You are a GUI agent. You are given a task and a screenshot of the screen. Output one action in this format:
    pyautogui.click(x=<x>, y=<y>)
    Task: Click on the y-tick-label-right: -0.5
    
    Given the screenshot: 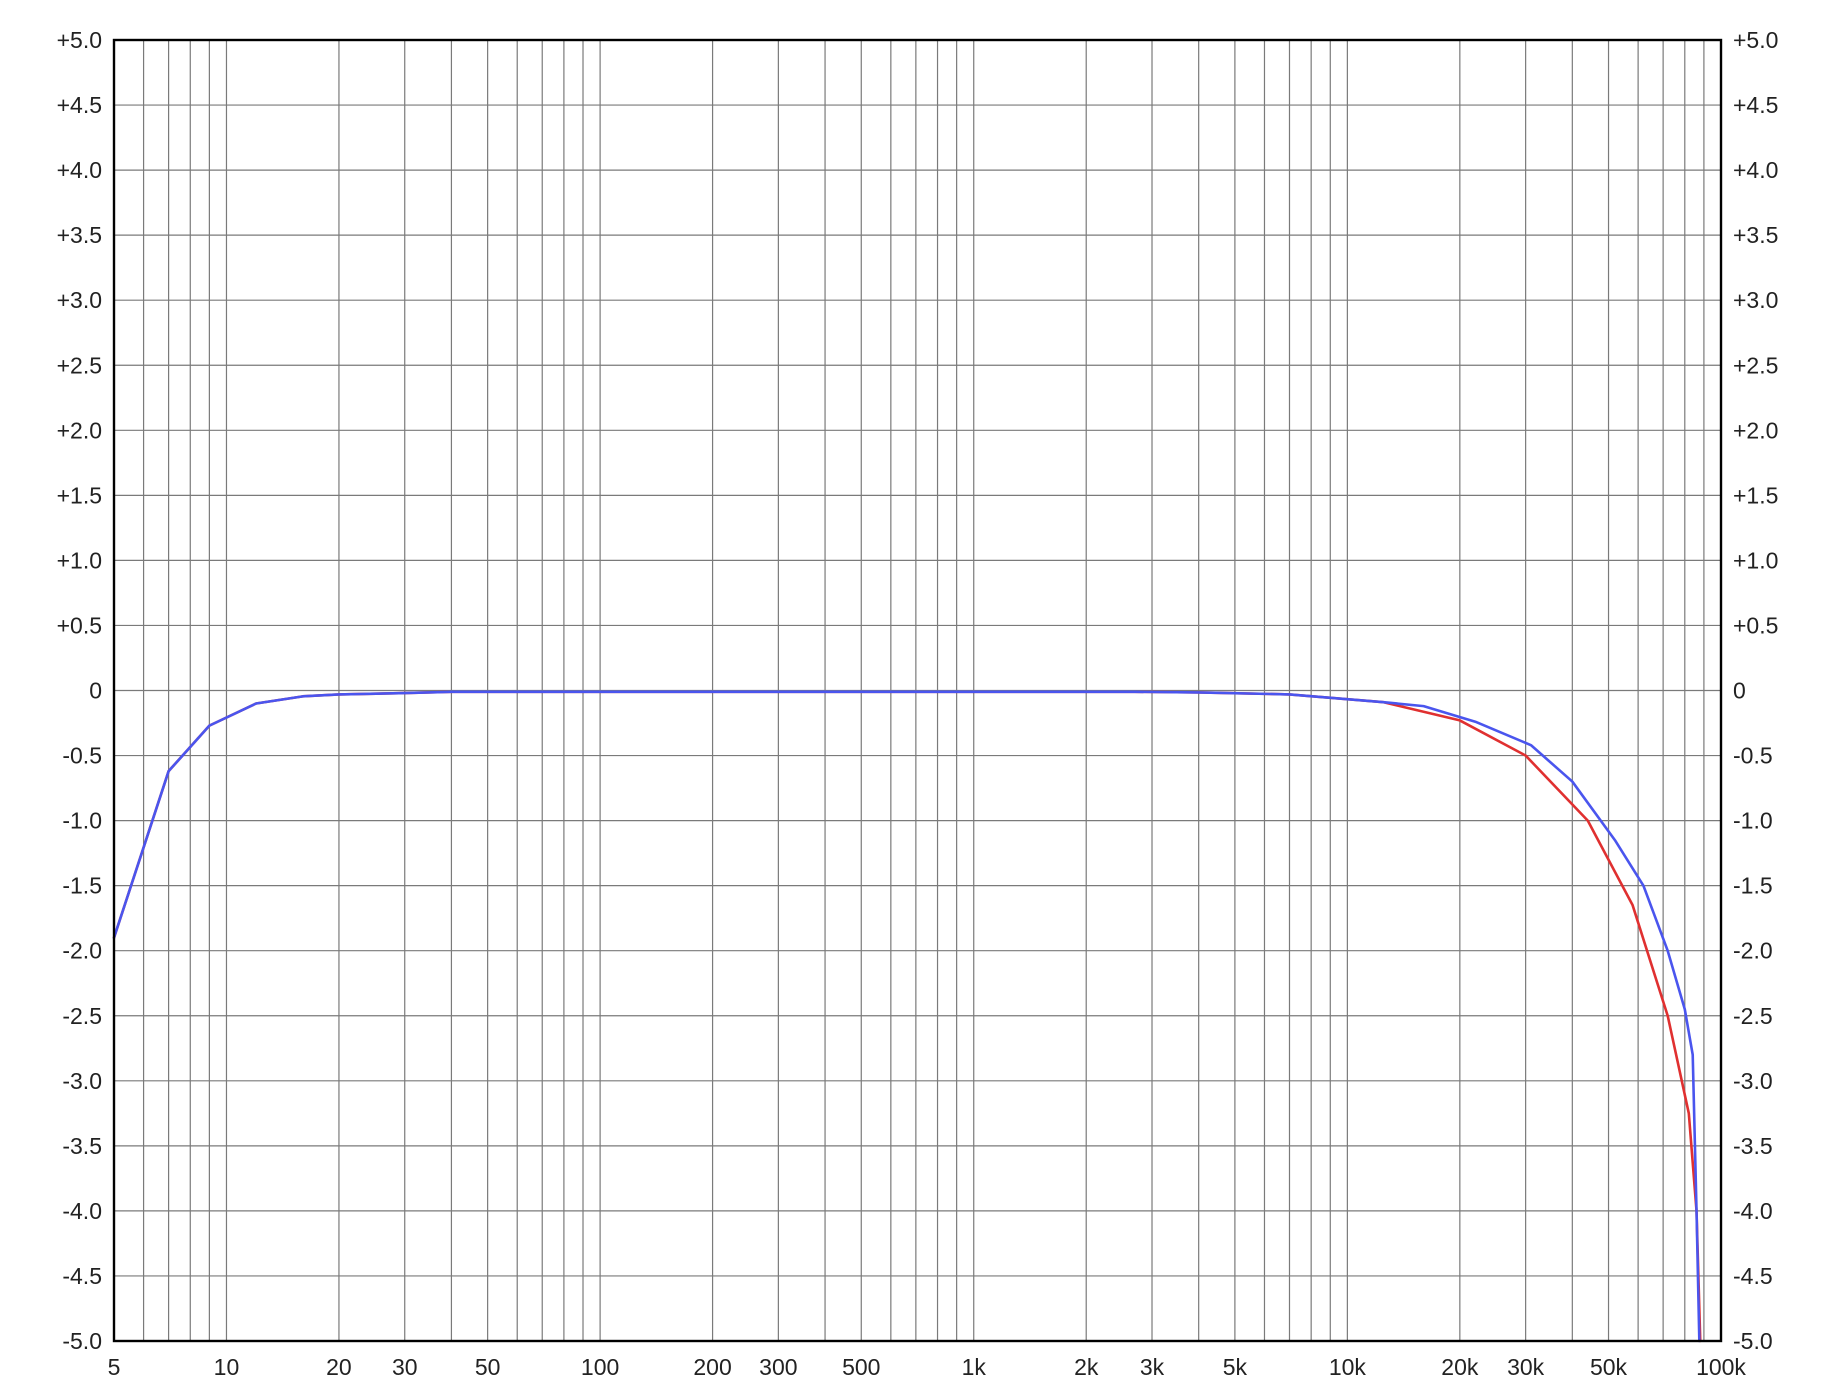 What is the action you would take?
    pyautogui.click(x=1753, y=756)
    